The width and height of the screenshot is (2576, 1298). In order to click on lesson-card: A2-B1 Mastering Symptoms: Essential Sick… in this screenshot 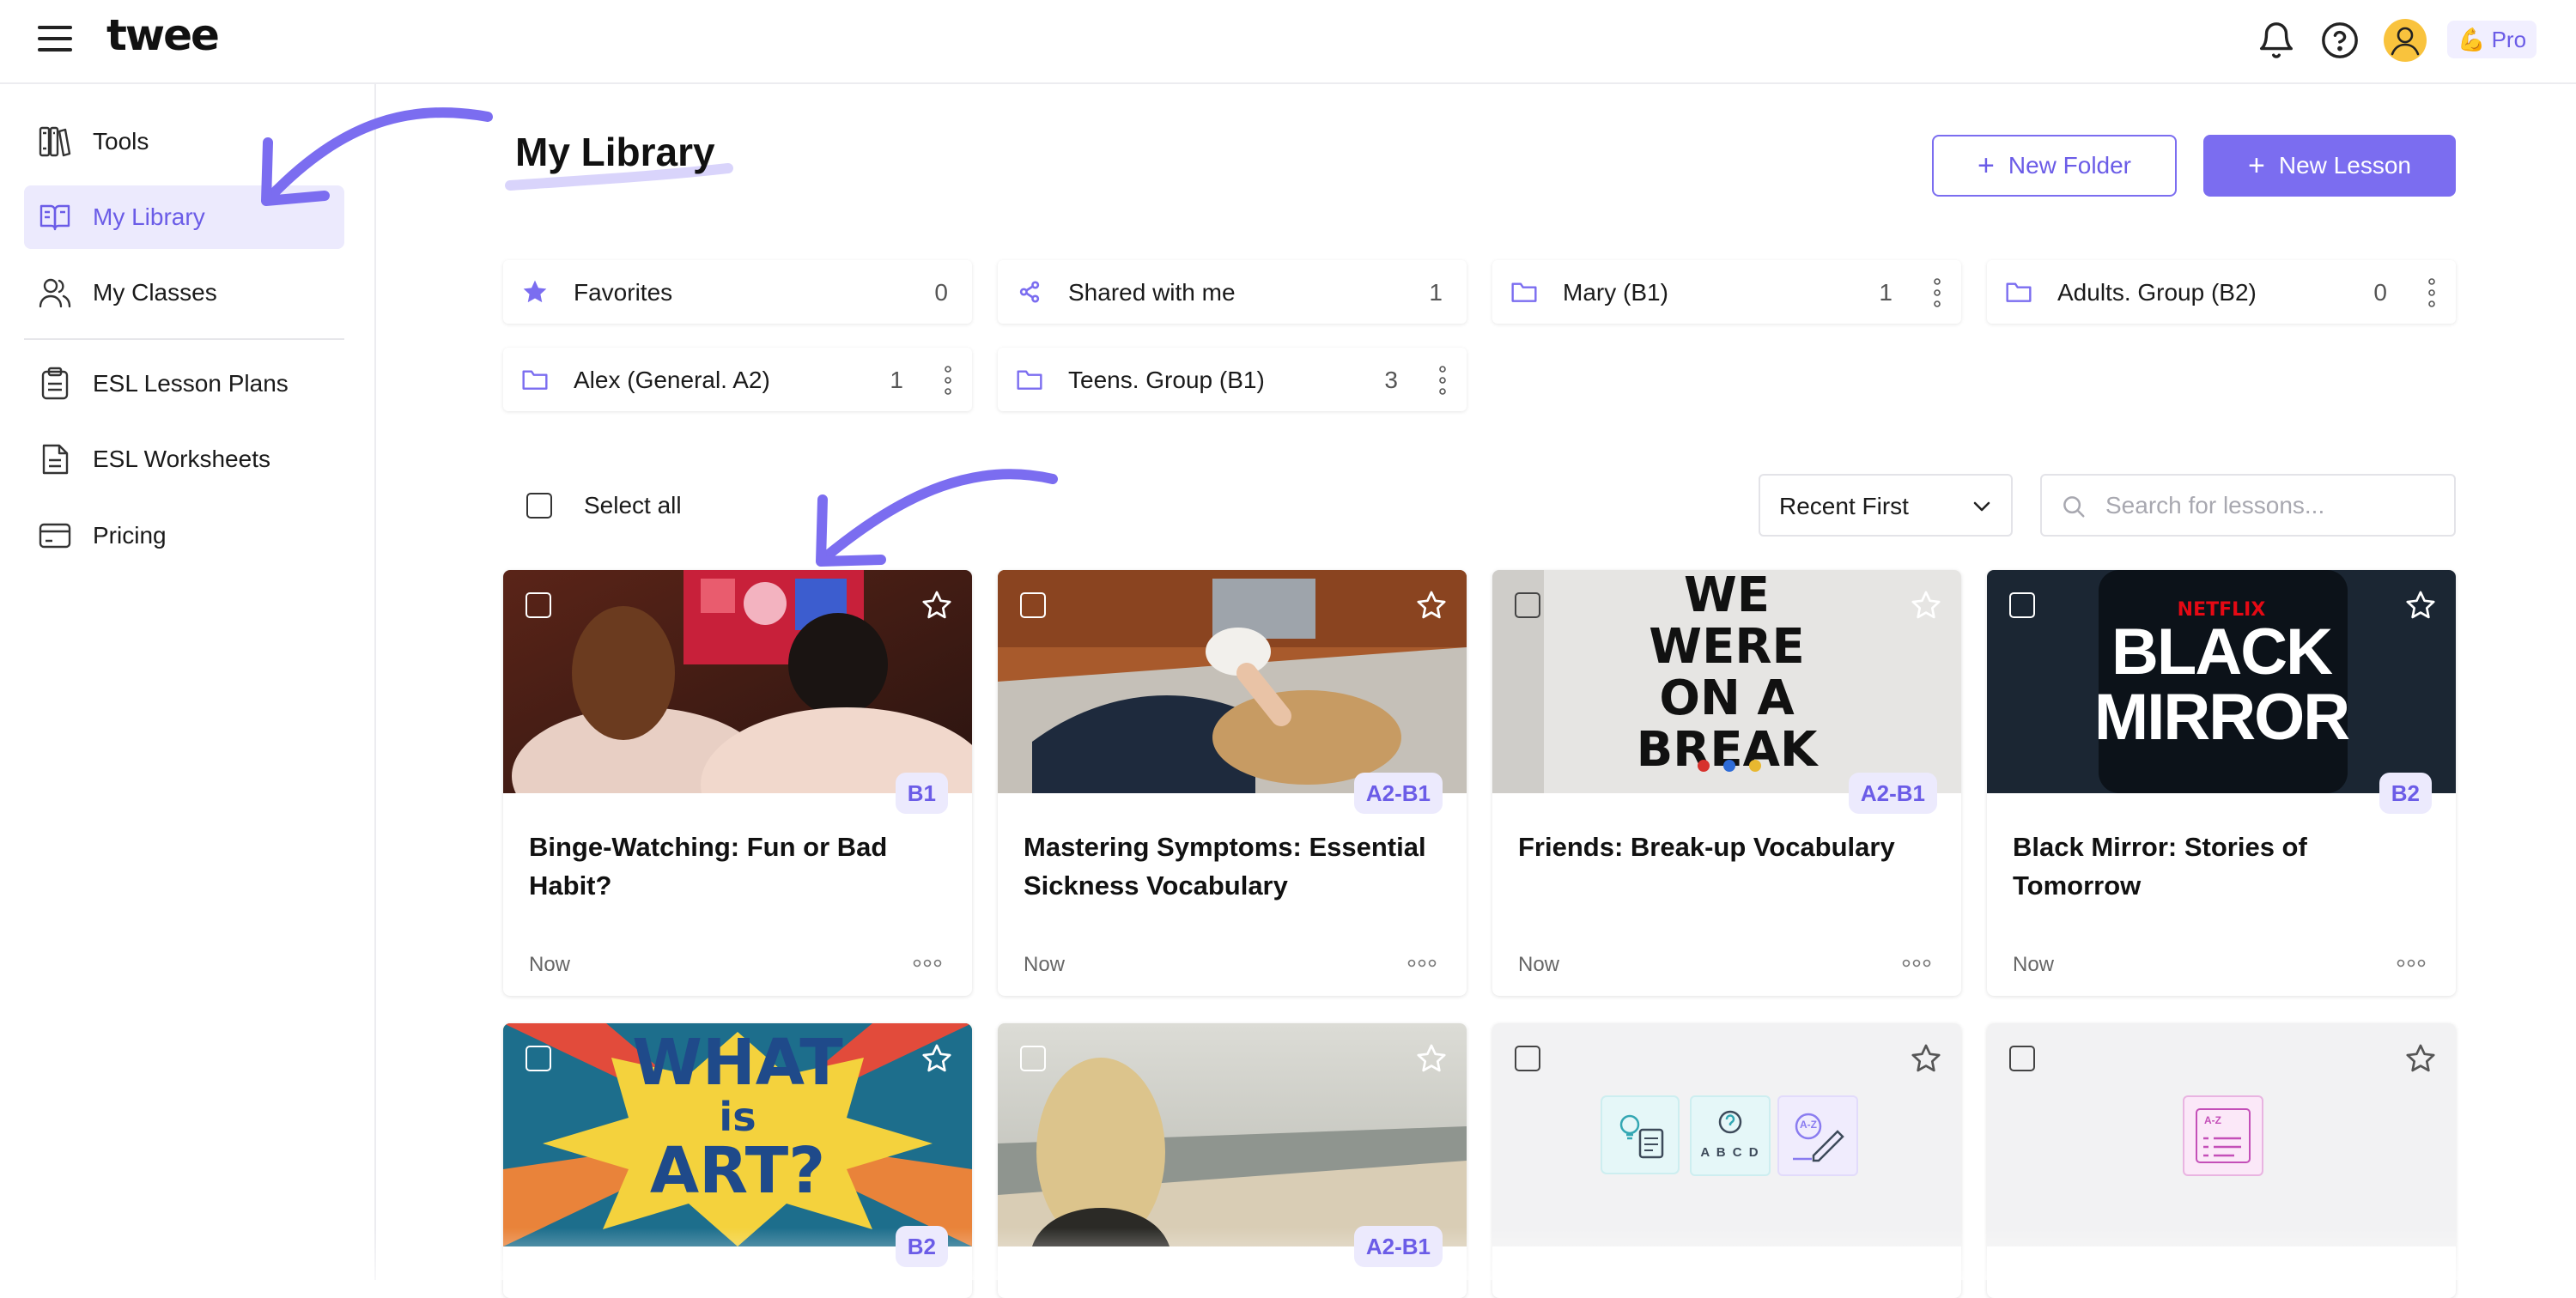, I will do `click(1232, 783)`.